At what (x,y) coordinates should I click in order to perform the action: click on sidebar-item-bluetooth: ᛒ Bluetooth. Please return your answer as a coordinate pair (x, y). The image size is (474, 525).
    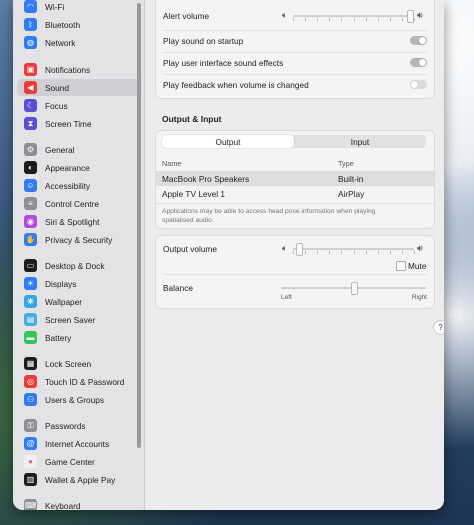
    Looking at the image, I should click on (78, 24).